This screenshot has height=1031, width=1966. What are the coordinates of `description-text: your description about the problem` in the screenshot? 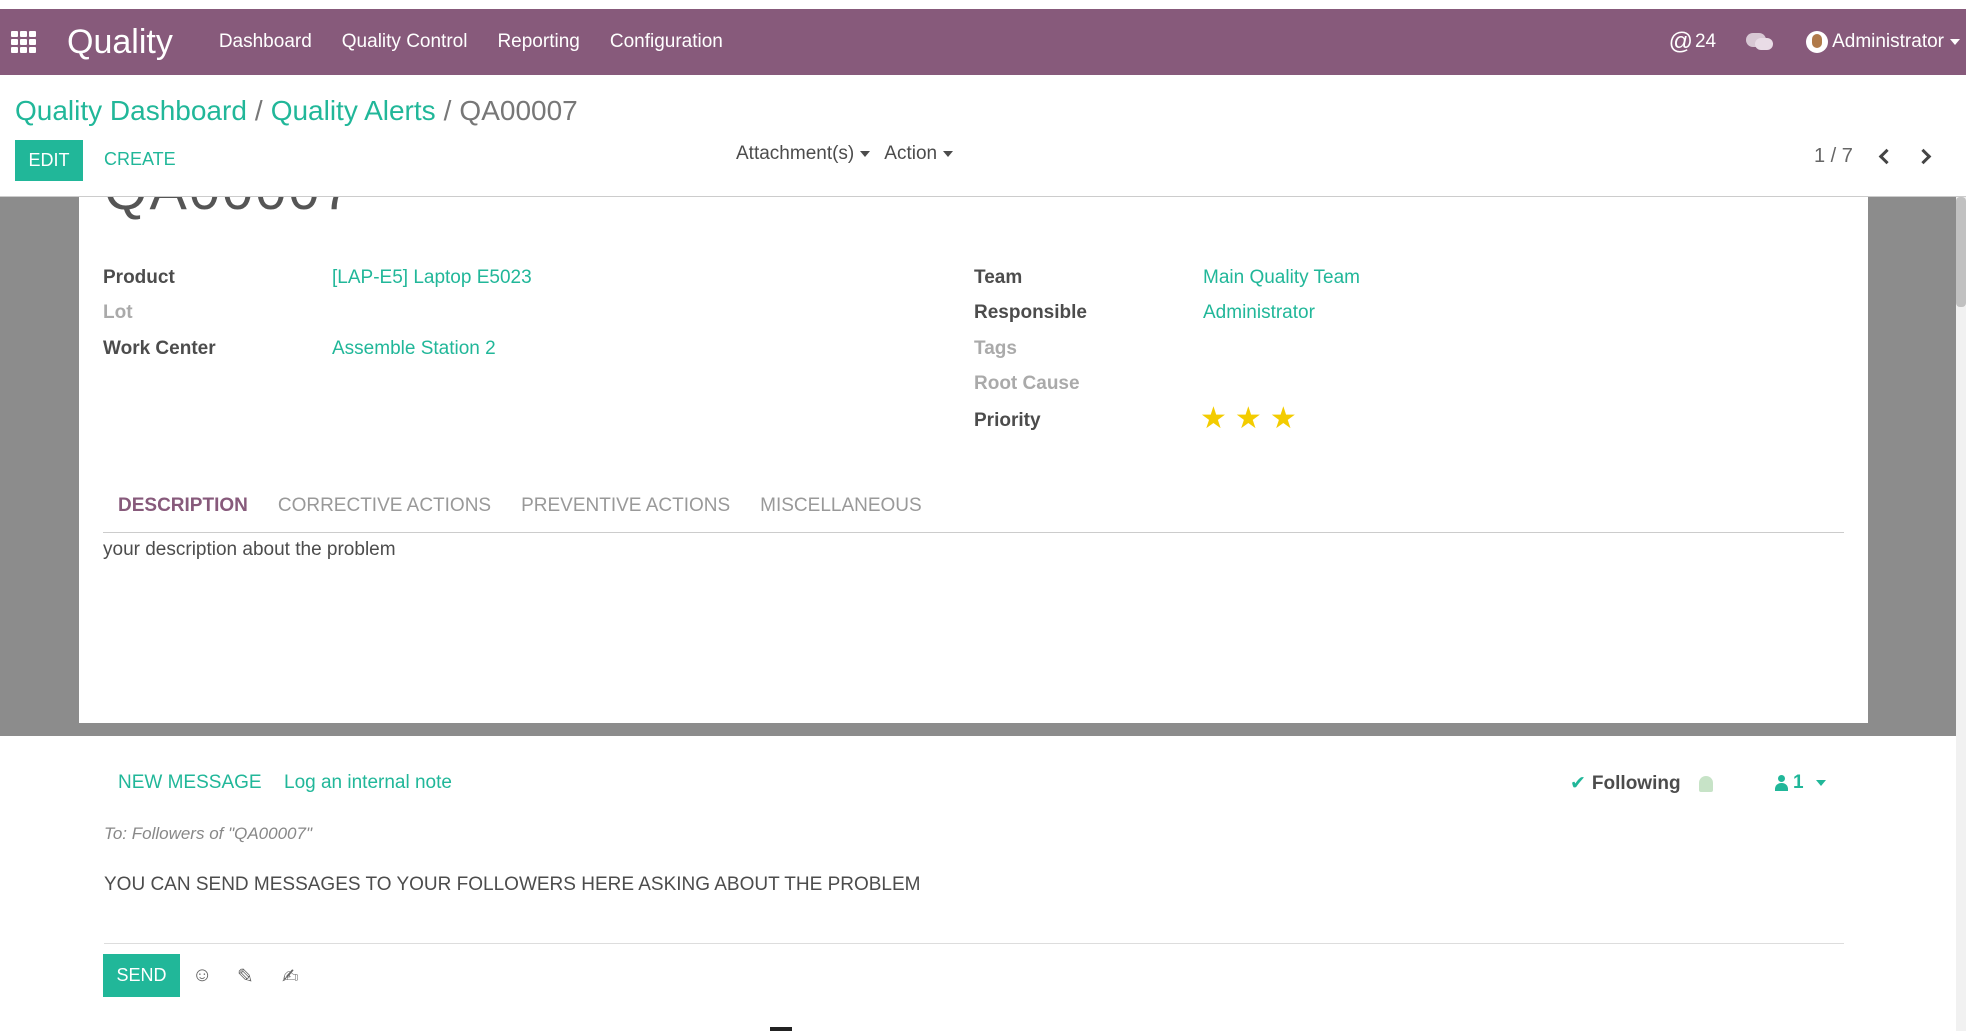 It's located at (249, 550).